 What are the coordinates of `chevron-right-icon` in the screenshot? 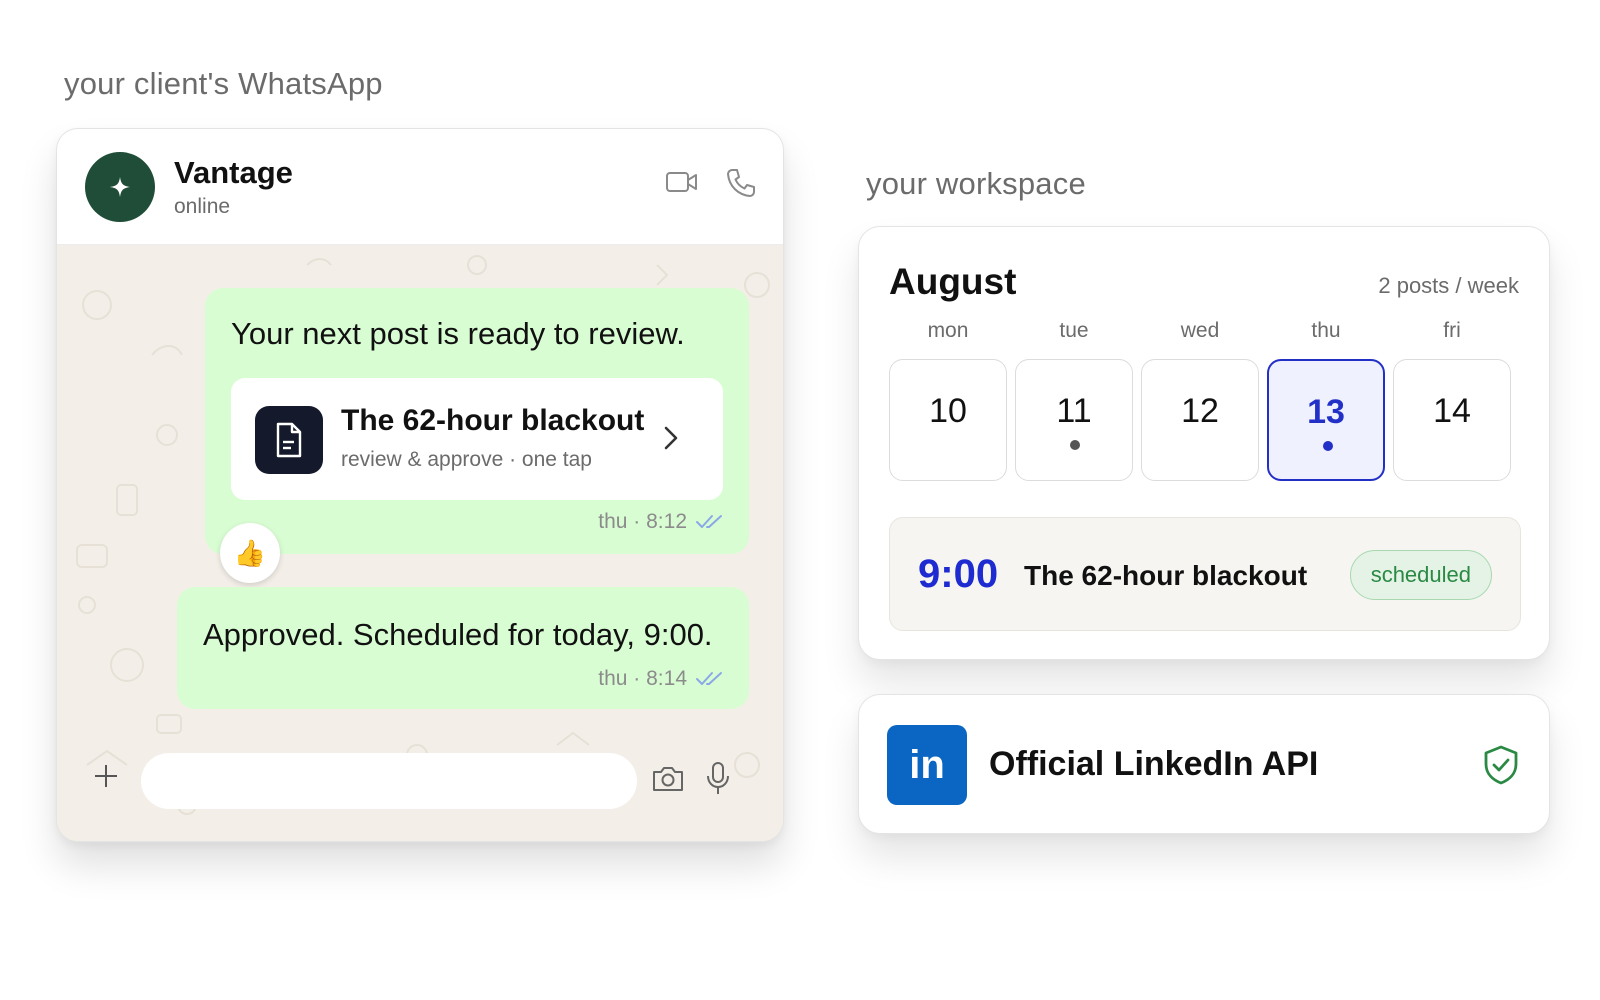 It's located at (671, 438).